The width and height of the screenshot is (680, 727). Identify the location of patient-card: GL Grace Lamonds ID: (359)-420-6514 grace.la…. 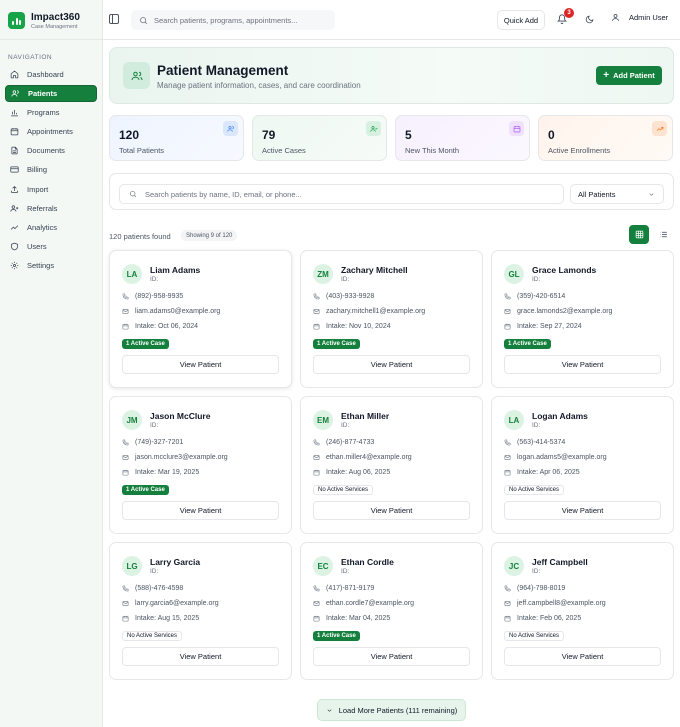
(582, 319).